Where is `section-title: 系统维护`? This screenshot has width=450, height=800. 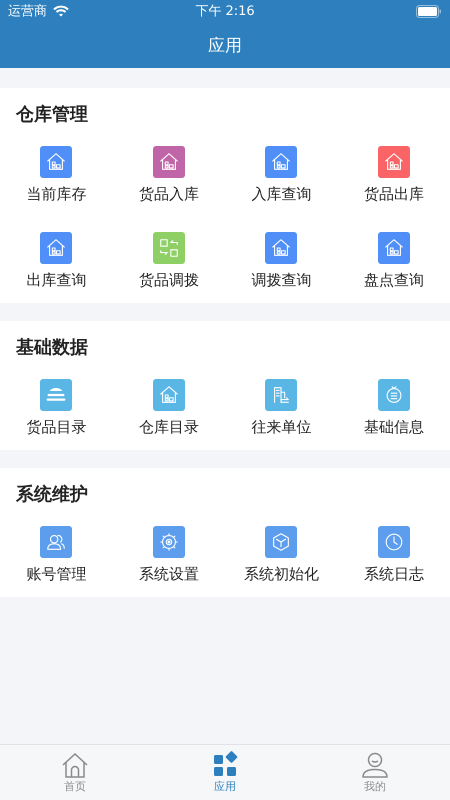 section-title: 系统维护 is located at coordinates (51, 495).